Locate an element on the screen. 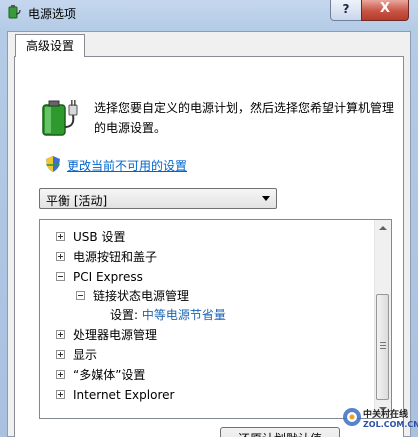 Image resolution: width=418 pixels, height=437 pixels. tree-item-label: Internet Explorer is located at coordinates (124, 395).